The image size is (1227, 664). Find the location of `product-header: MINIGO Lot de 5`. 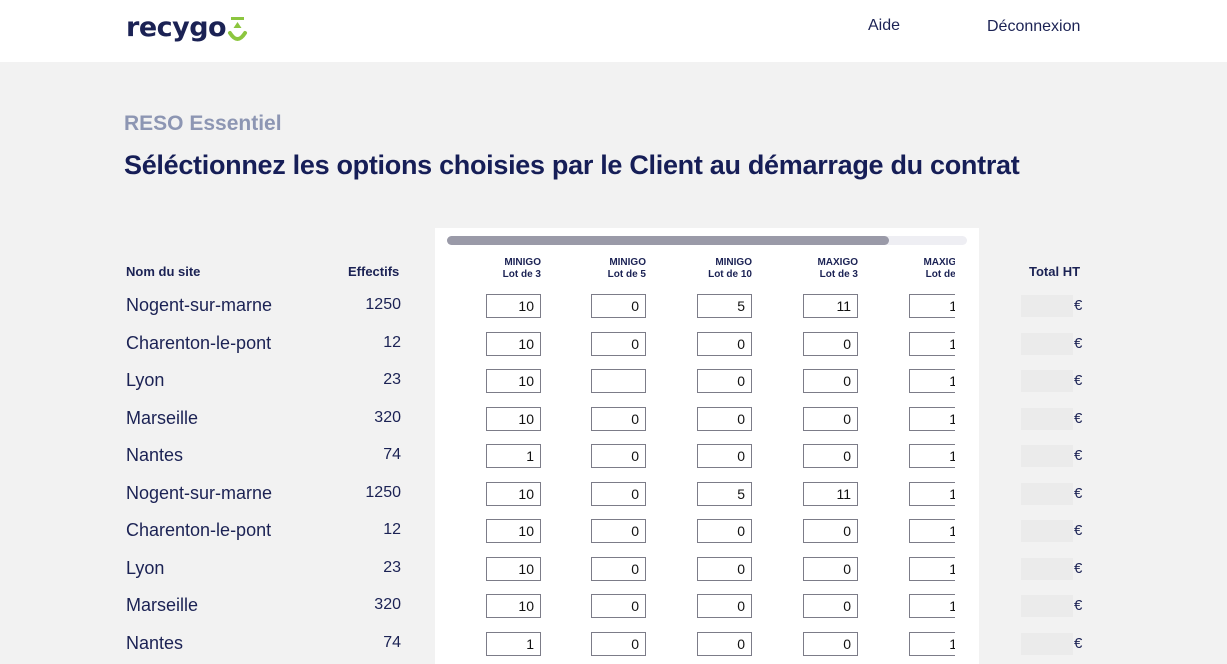

product-header: MINIGO Lot de 5 is located at coordinates (611, 269).